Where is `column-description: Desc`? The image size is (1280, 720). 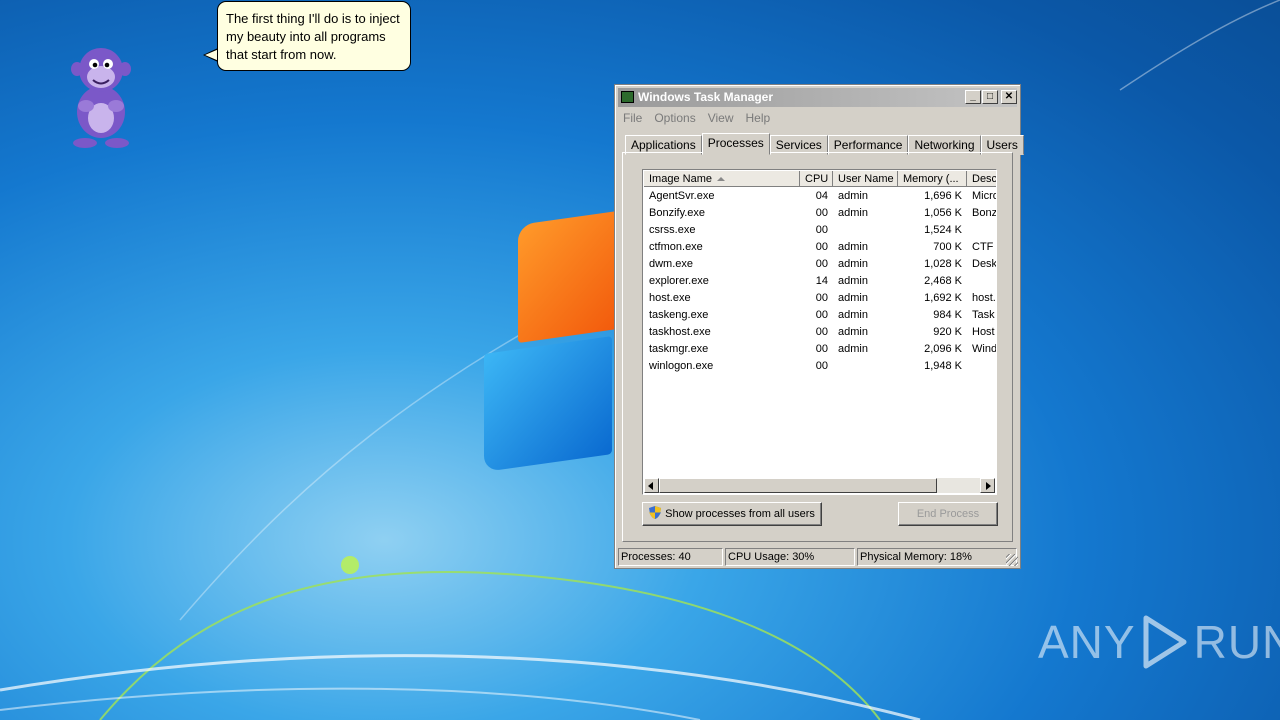 column-description: Desc is located at coordinates (981, 179).